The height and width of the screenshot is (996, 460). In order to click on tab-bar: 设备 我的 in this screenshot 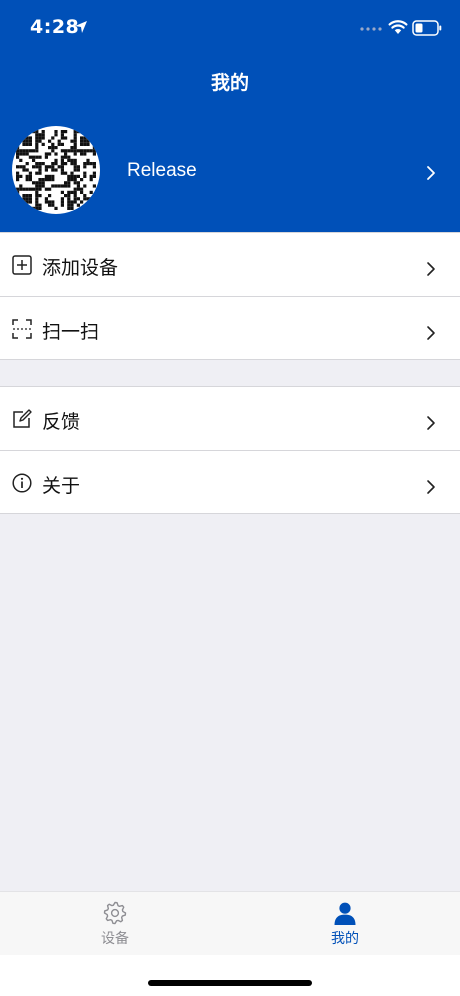, I will do `click(230, 923)`.